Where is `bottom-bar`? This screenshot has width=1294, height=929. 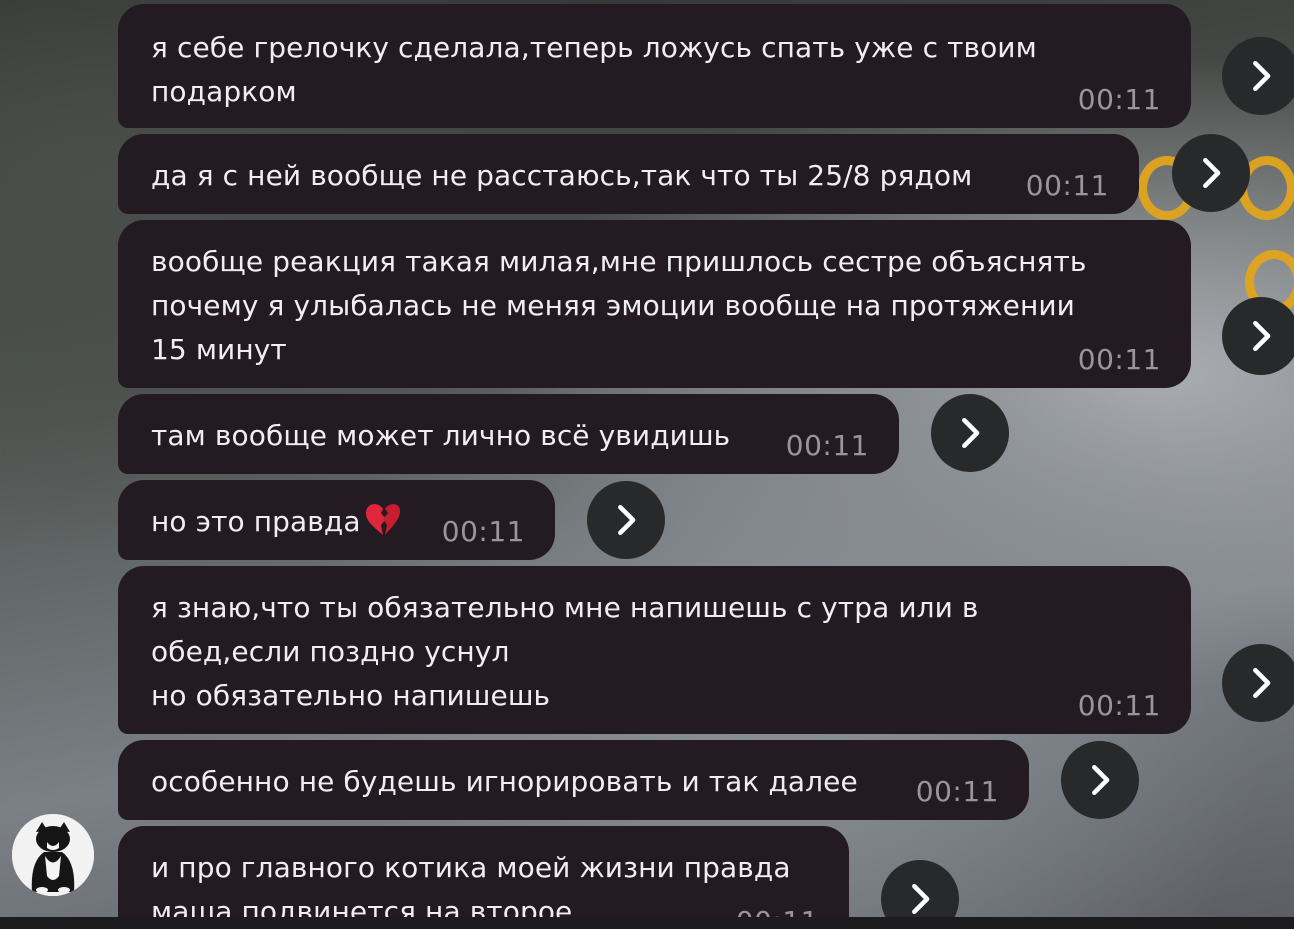 bottom-bar is located at coordinates (647, 923).